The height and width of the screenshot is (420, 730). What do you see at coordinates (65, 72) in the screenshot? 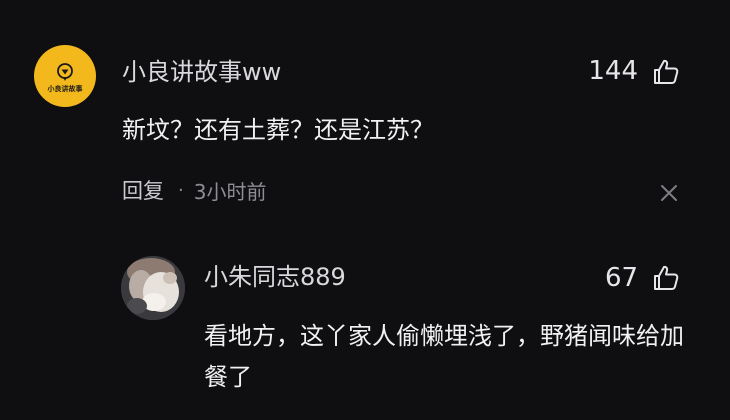
I see `logo-icon` at bounding box center [65, 72].